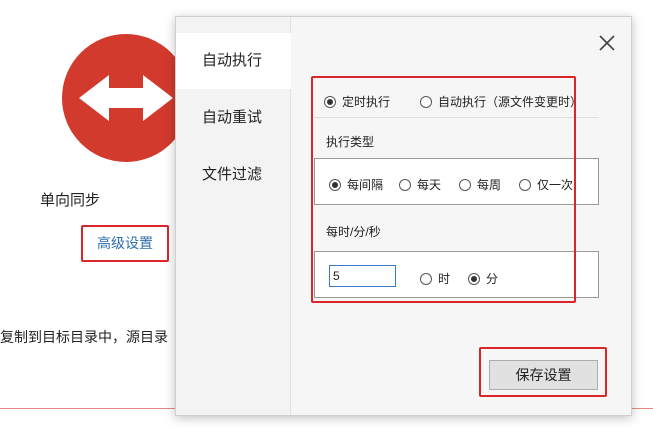 This screenshot has width=653, height=444. I want to click on sync-description: 复制到目标目录中，源目录, so click(84, 337).